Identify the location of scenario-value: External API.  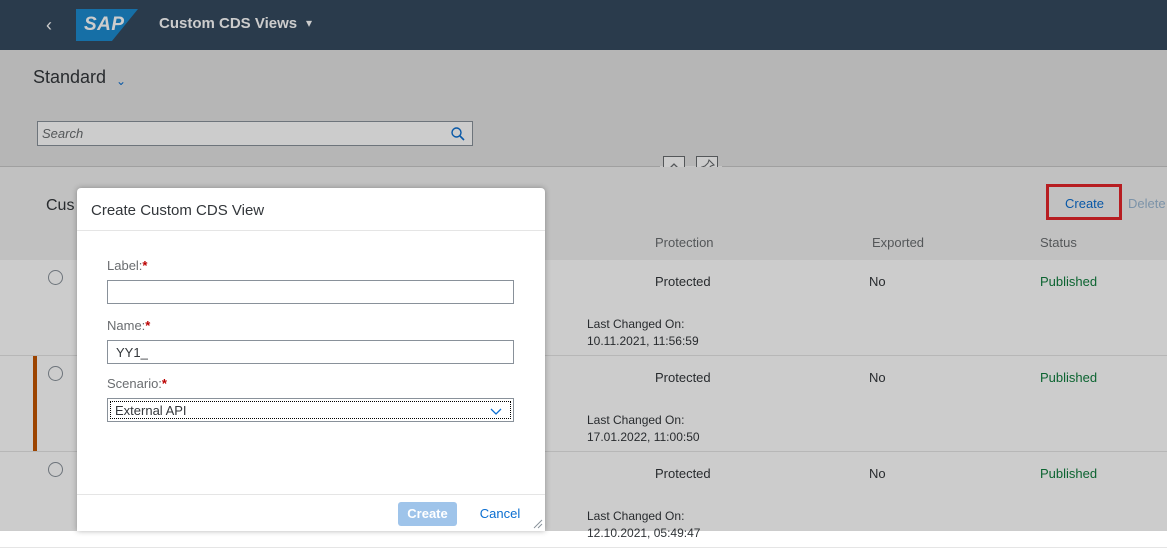
(151, 410).